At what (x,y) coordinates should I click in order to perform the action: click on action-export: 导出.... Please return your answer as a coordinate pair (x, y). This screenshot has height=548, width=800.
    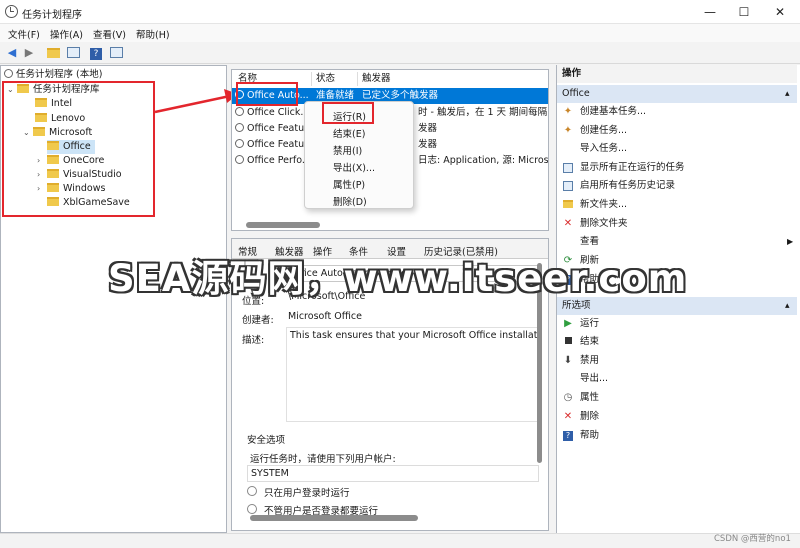
    Looking at the image, I should click on (677, 379).